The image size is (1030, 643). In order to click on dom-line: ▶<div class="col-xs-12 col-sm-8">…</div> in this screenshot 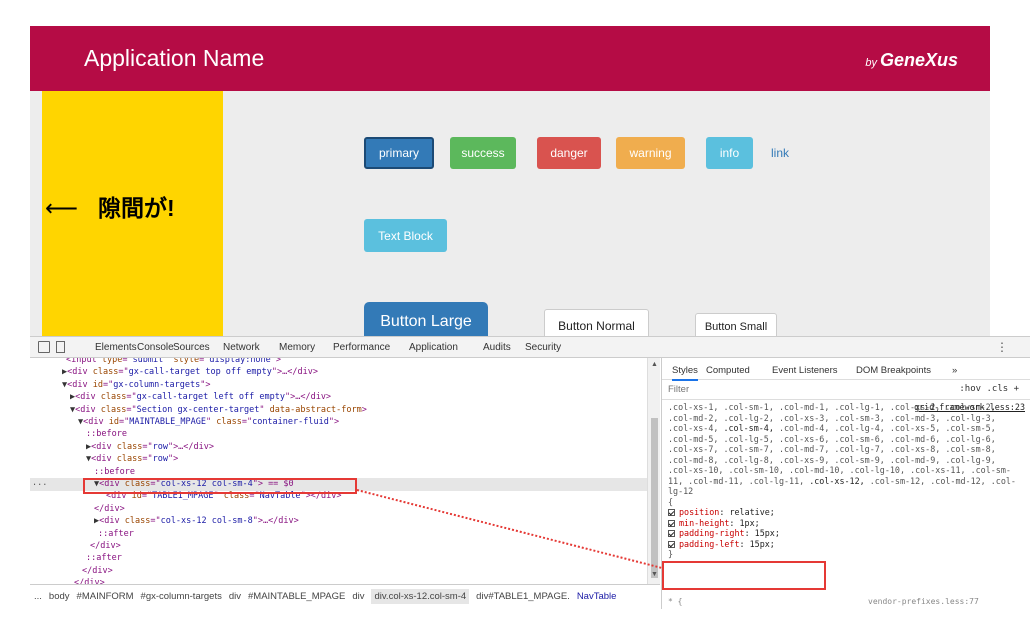, I will do `click(345, 521)`.